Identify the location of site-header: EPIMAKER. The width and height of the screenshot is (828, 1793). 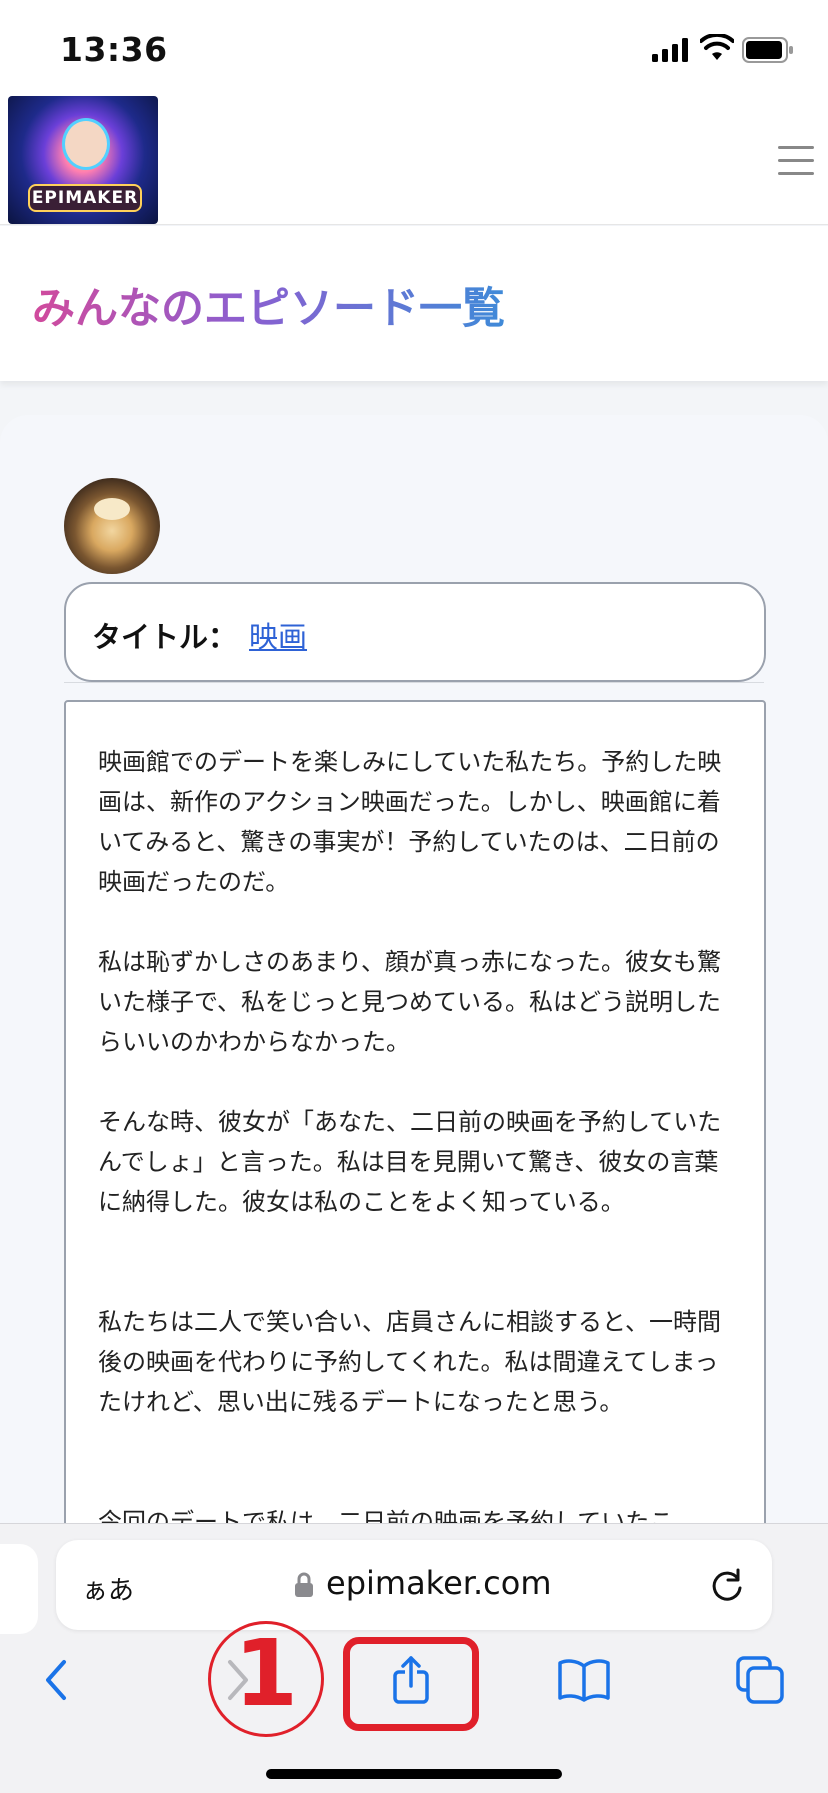
(414, 160).